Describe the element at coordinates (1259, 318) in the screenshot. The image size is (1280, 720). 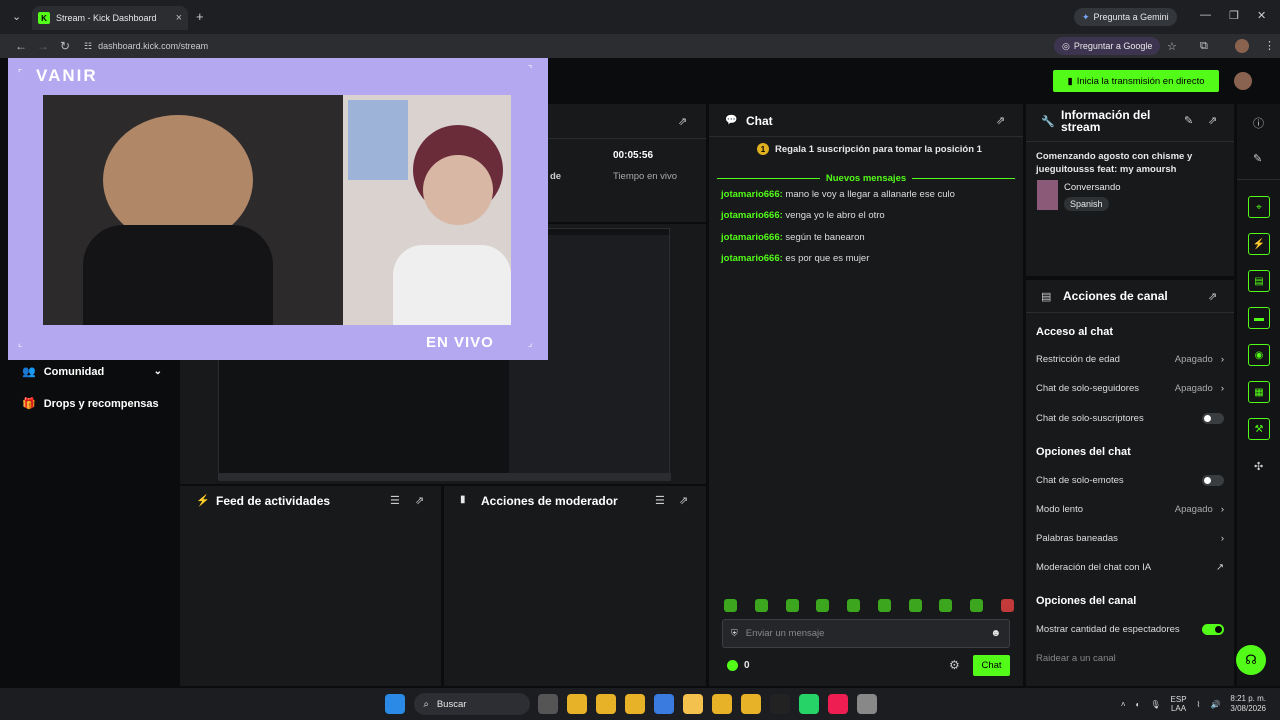
I see `rail-chat-icon: ▬` at that location.